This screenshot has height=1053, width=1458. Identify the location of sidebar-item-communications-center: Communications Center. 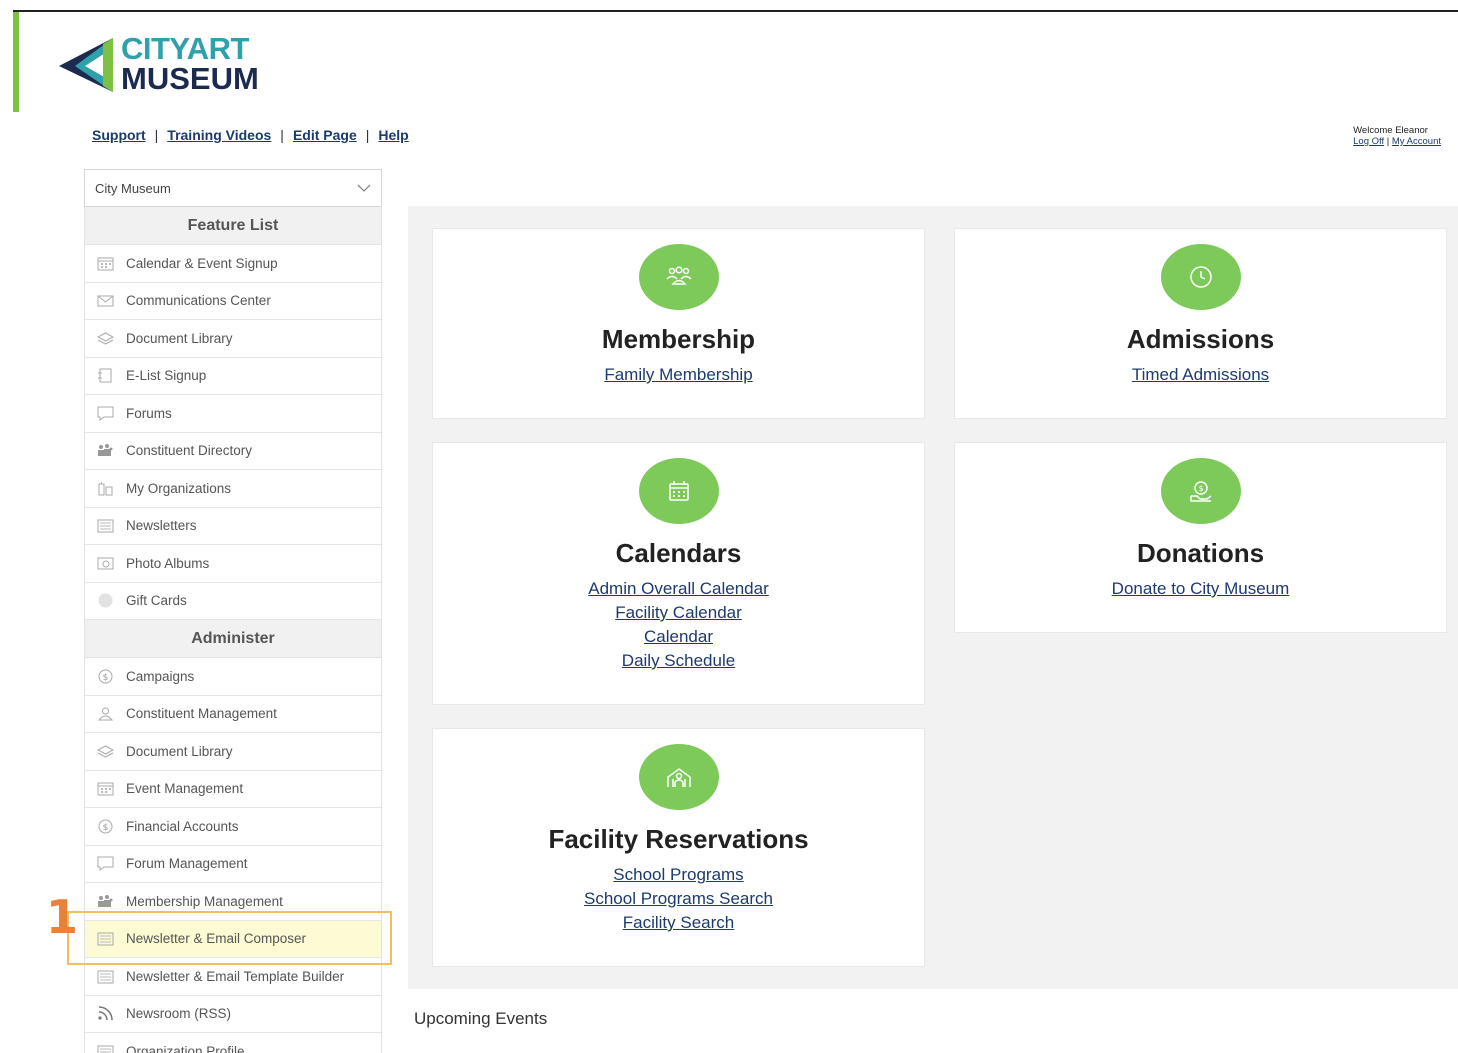
(233, 301).